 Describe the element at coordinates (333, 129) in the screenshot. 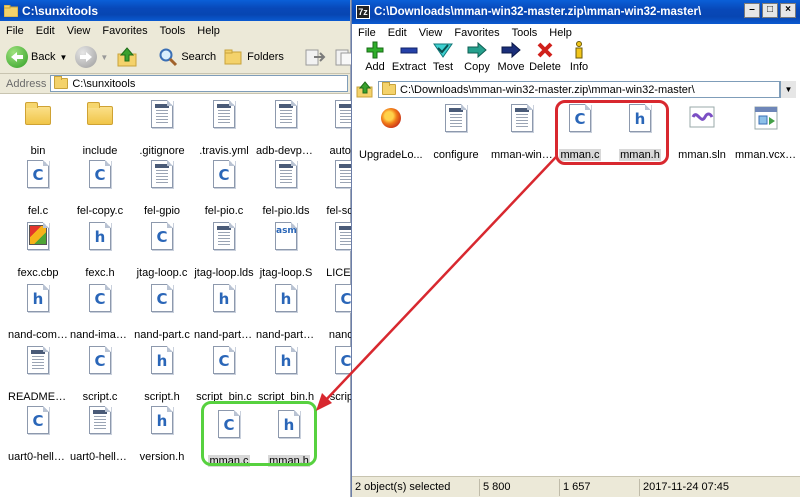

I see `file-item: autove` at that location.